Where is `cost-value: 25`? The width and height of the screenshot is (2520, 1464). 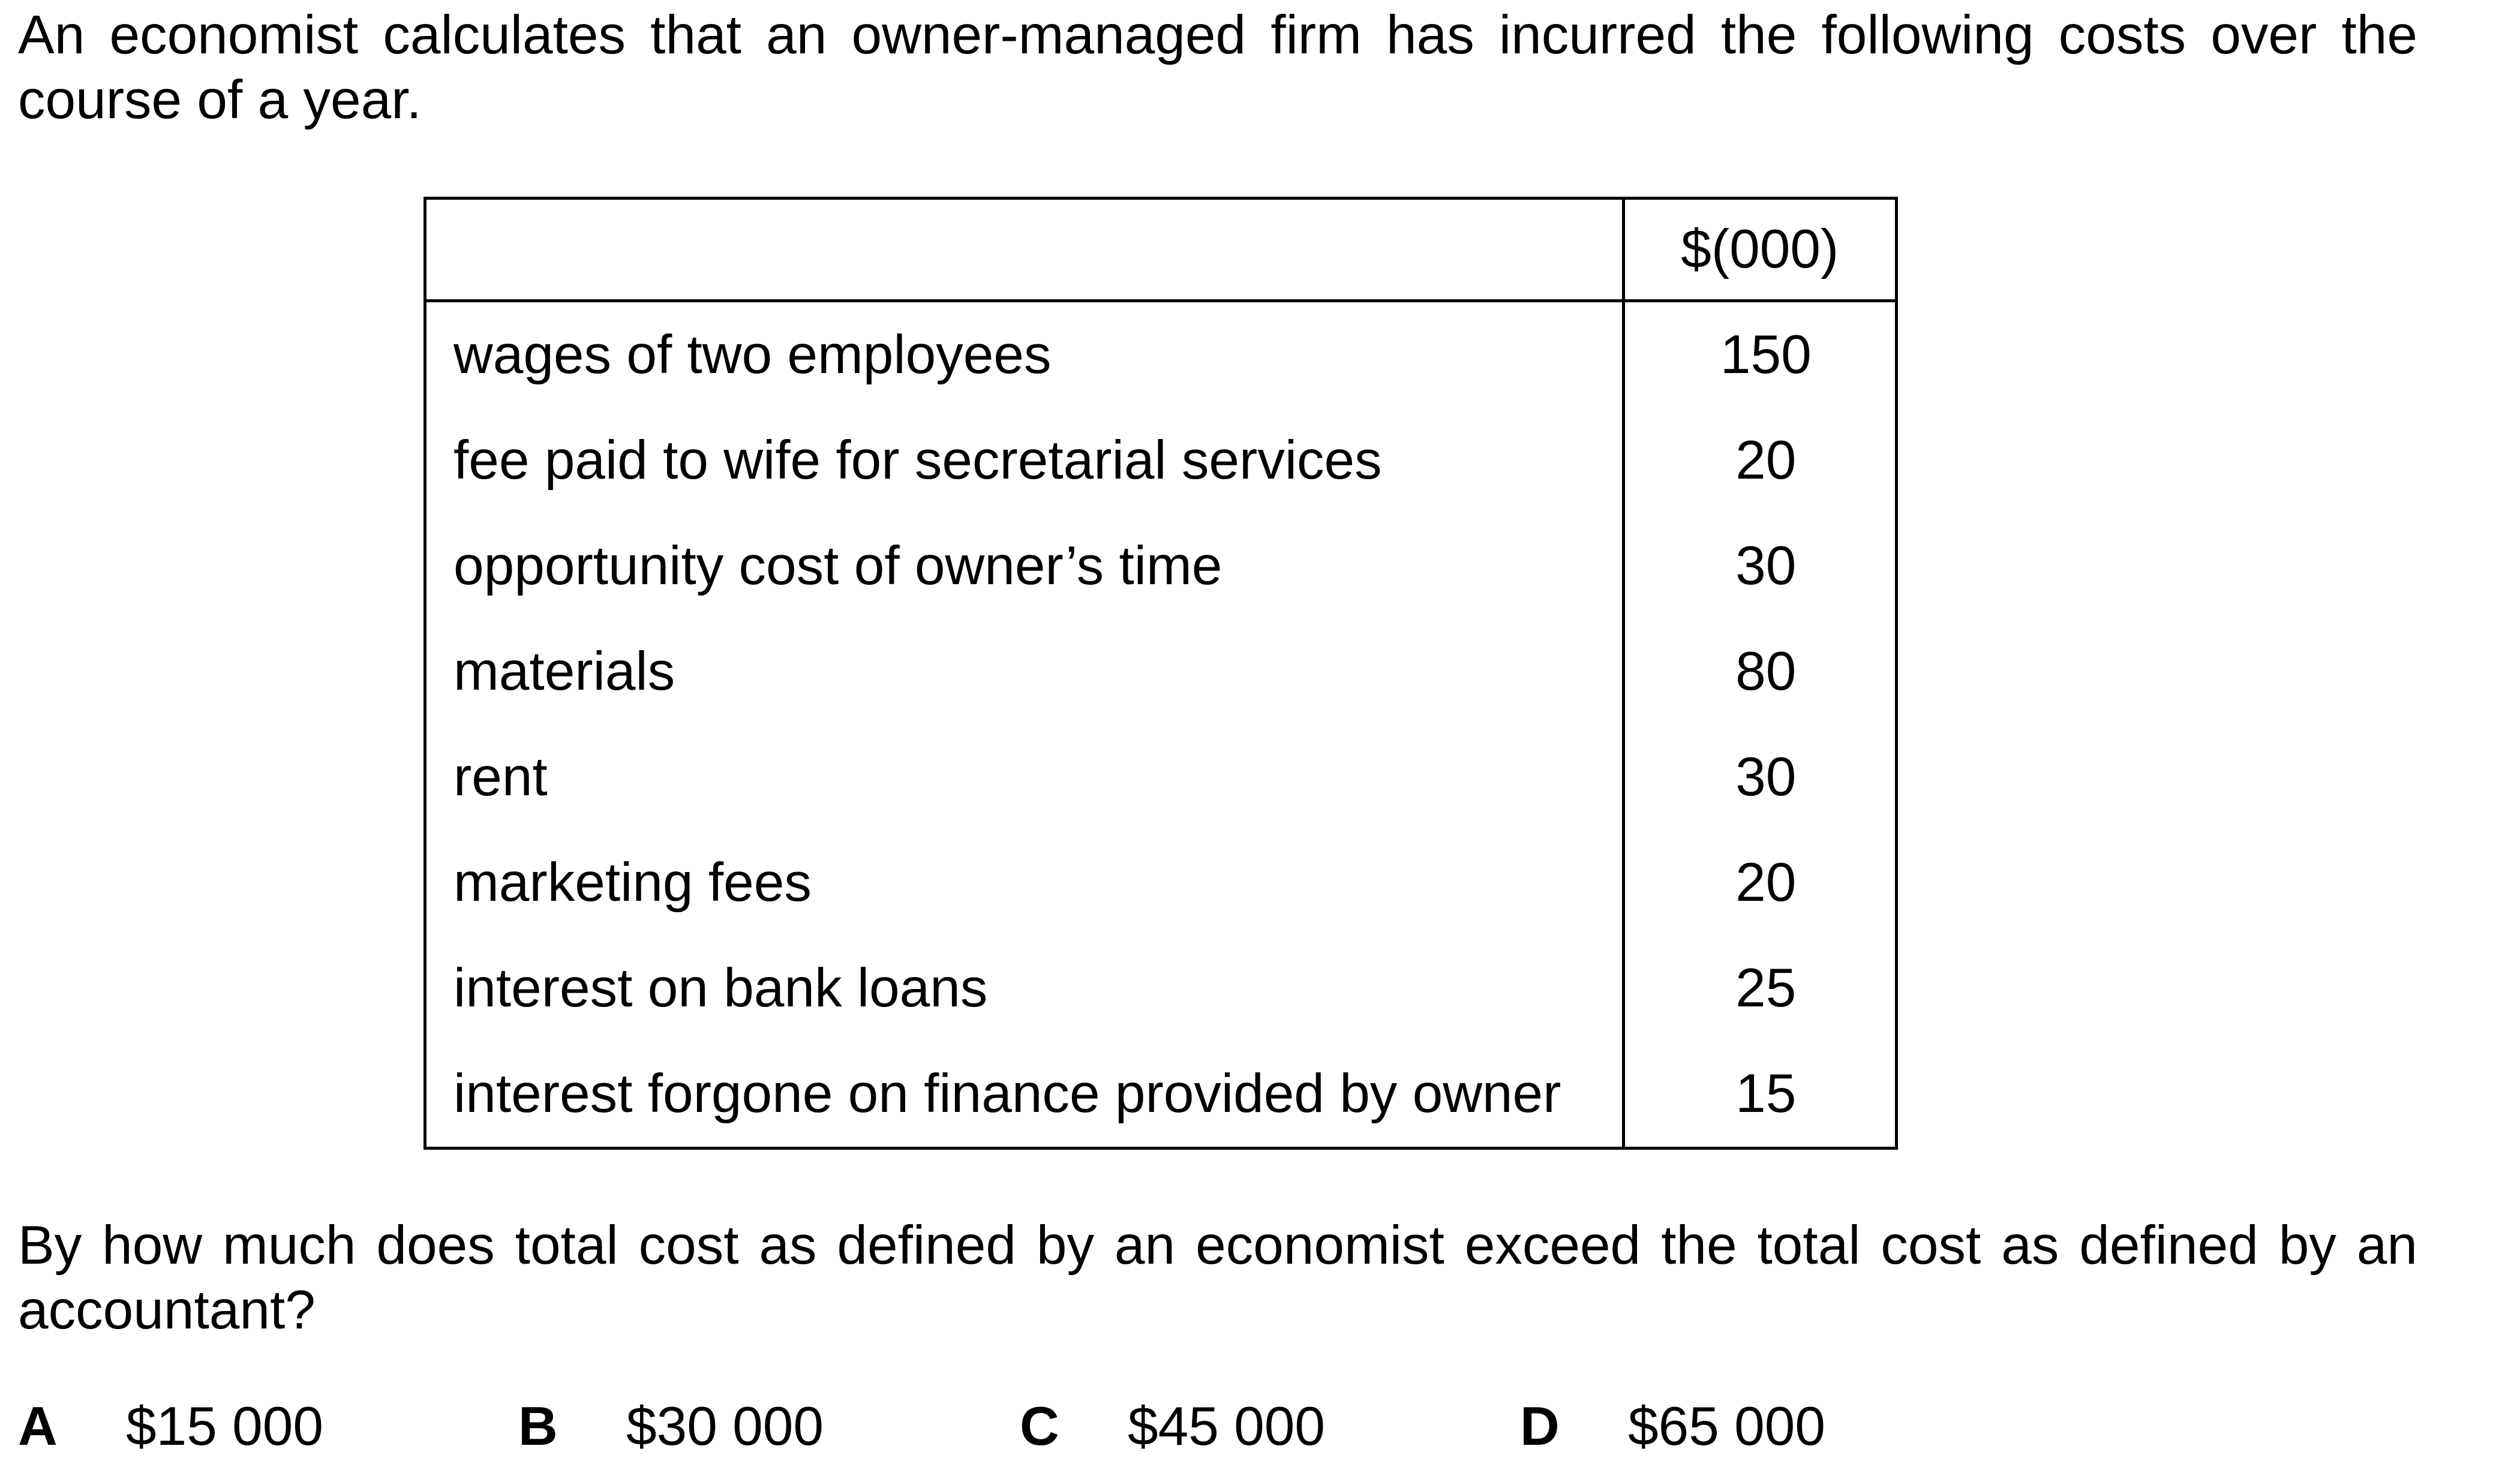 cost-value: 25 is located at coordinates (1760, 988).